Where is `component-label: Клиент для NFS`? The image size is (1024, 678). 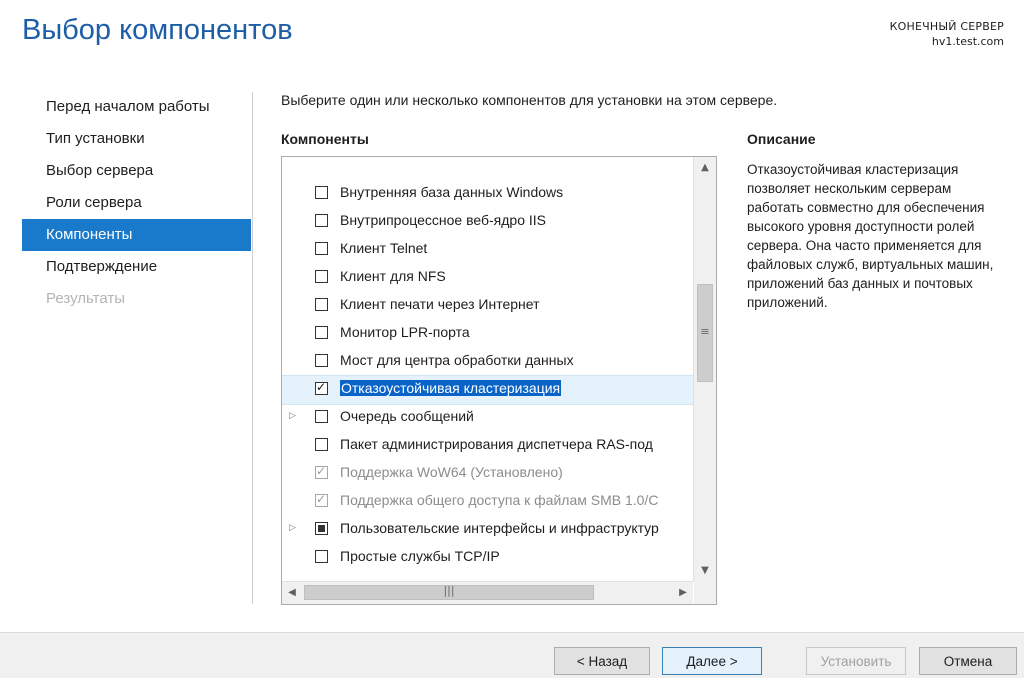 component-label: Клиент для NFS is located at coordinates (393, 276).